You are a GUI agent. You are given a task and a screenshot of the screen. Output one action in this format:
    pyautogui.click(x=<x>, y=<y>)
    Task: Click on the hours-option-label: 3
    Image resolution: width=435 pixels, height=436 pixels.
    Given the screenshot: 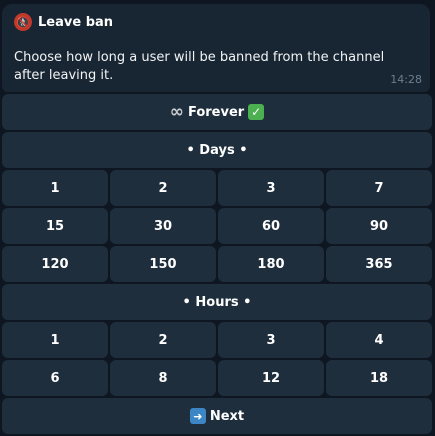 What is the action you would take?
    pyautogui.click(x=271, y=340)
    